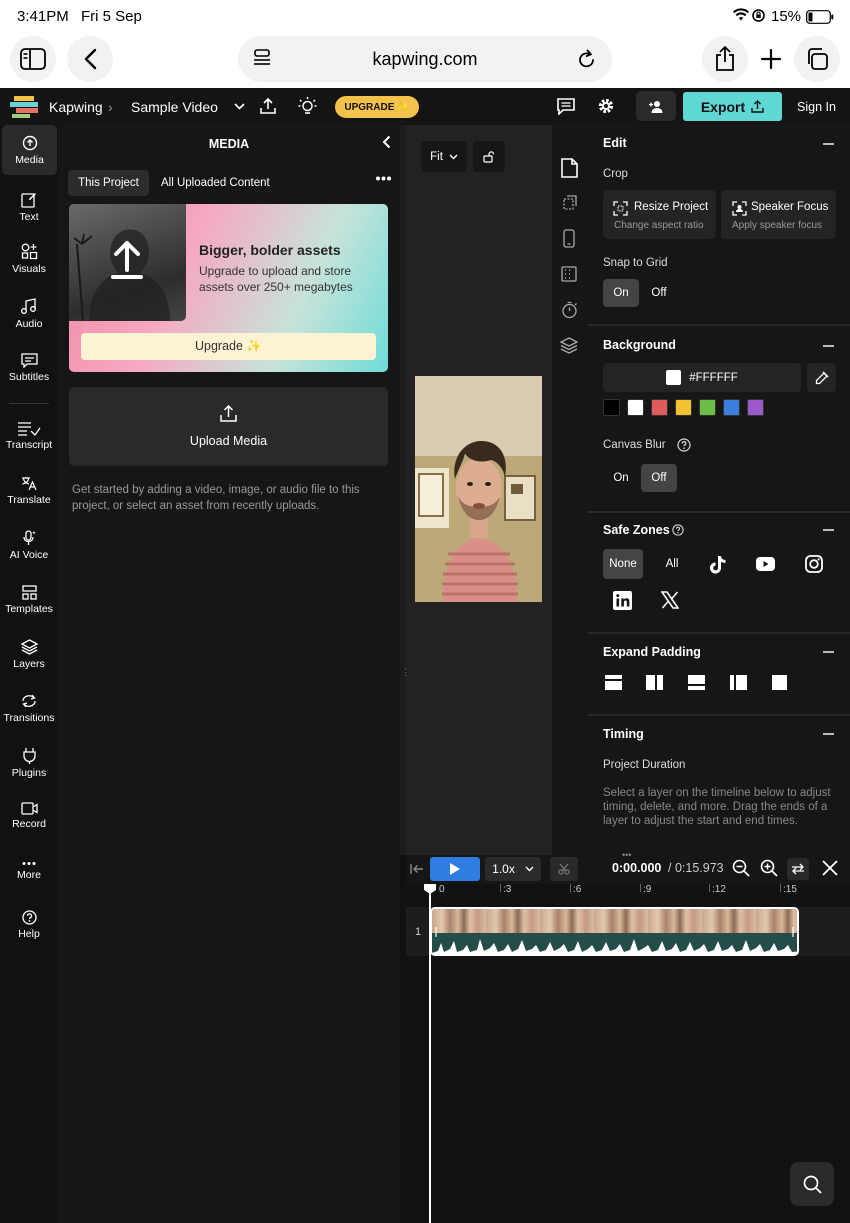  I want to click on clip-trim-handle-left, so click(436, 932).